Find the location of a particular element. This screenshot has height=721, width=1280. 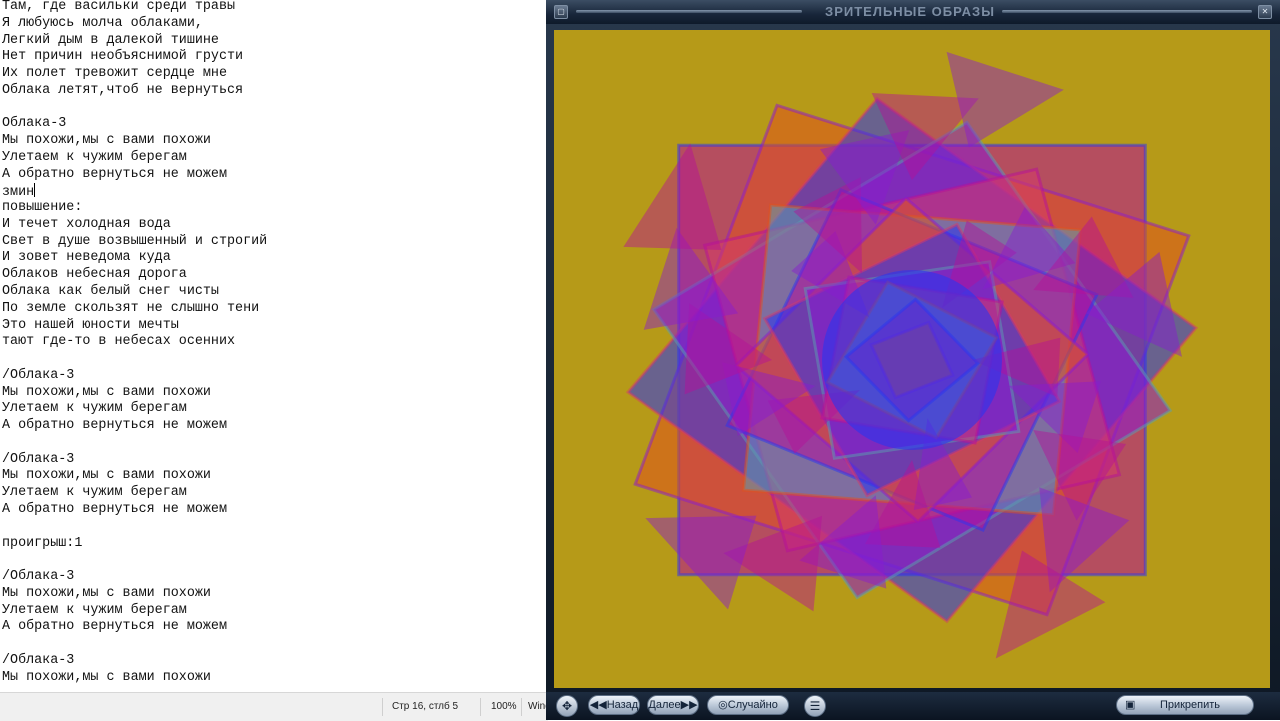

editor-line: И зовет неведома куда is located at coordinates (86, 258).